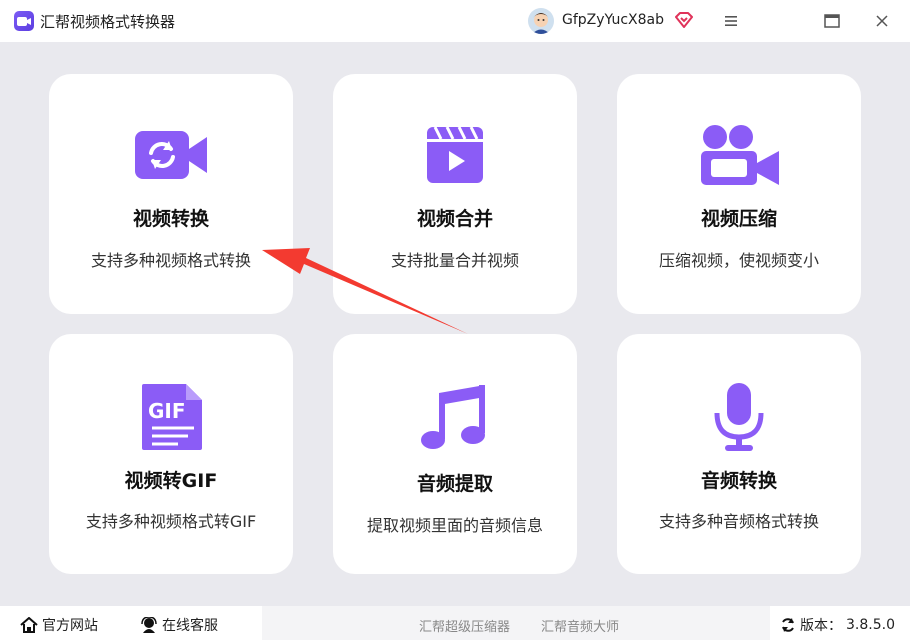 The image size is (910, 640). What do you see at coordinates (170, 219) in the screenshot?
I see `card-title: 视频转换` at bounding box center [170, 219].